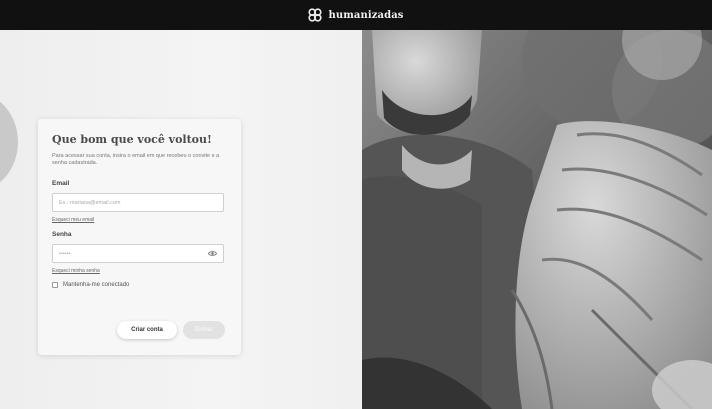  Describe the element at coordinates (139, 271) in the screenshot. I see `forgot-password-link: Esqueci minha senha` at that location.